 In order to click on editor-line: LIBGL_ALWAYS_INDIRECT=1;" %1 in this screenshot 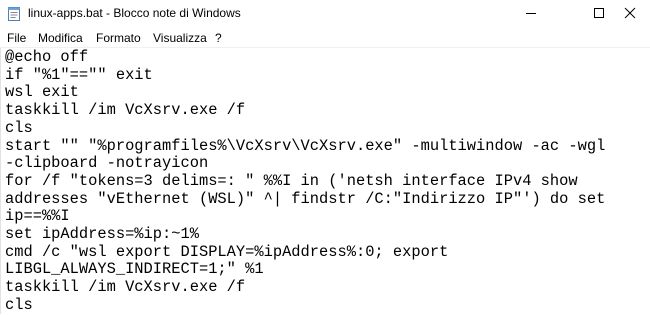, I will do `click(134, 269)`.